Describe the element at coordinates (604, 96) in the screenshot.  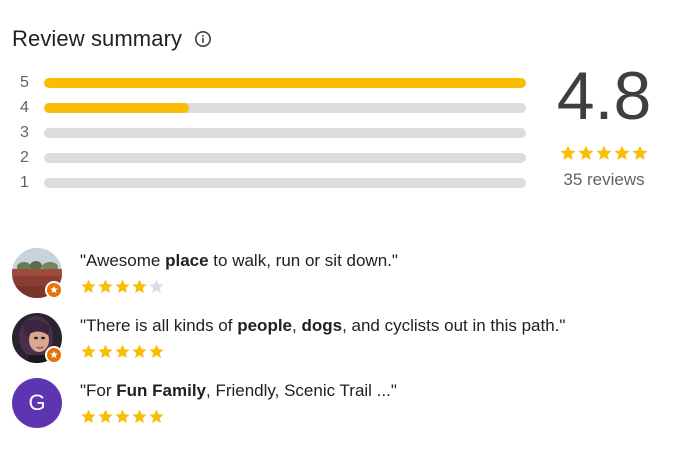
I see `average-rating: 4.8` at that location.